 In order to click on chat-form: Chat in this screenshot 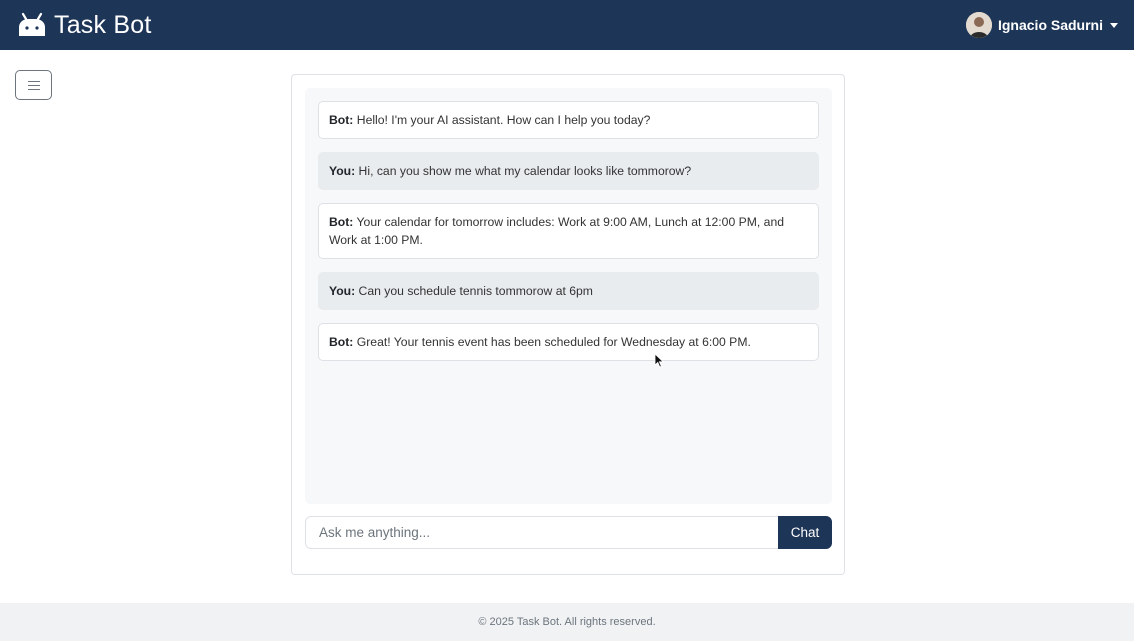, I will do `click(568, 532)`.